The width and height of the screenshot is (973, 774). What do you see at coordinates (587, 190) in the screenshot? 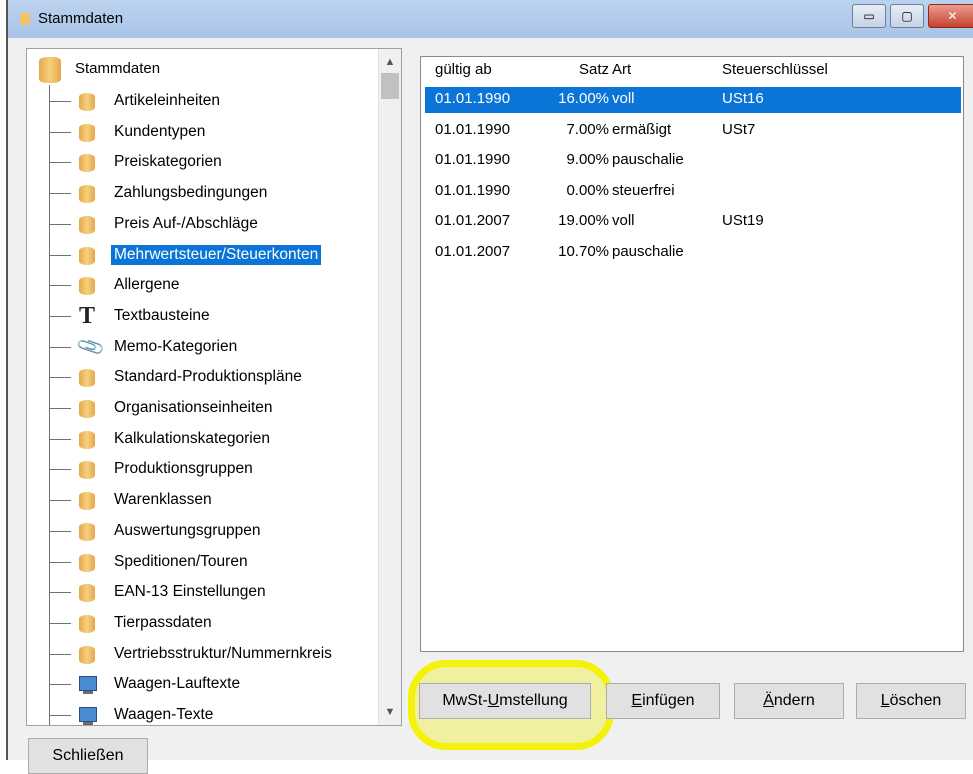
I see `cell-rate: 0.00%` at bounding box center [587, 190].